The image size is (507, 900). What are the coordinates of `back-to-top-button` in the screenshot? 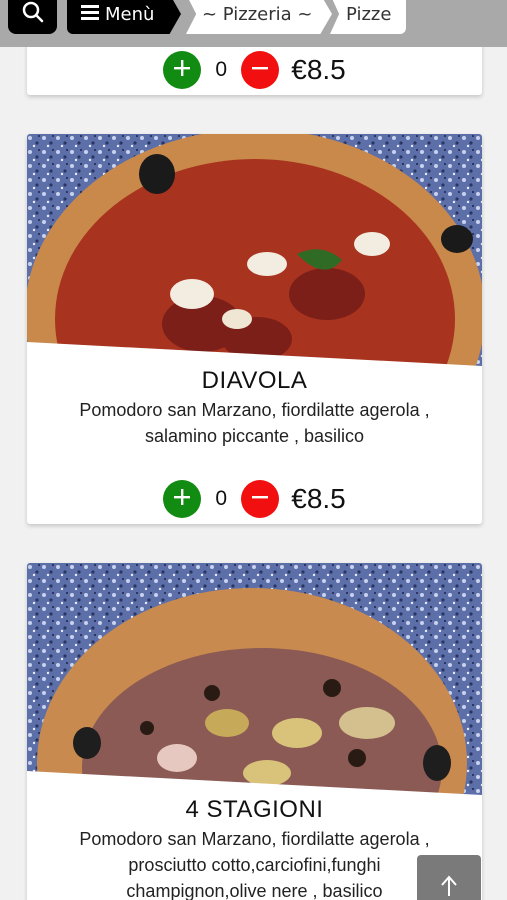 It's located at (449, 877).